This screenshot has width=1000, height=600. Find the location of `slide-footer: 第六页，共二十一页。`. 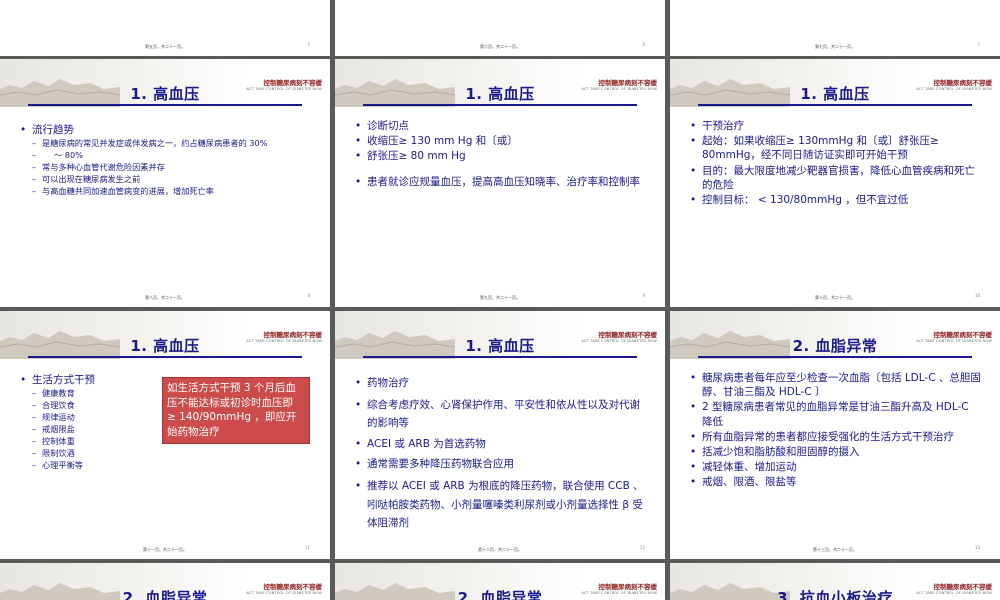

slide-footer: 第六页，共二十一页。 is located at coordinates (500, 46).